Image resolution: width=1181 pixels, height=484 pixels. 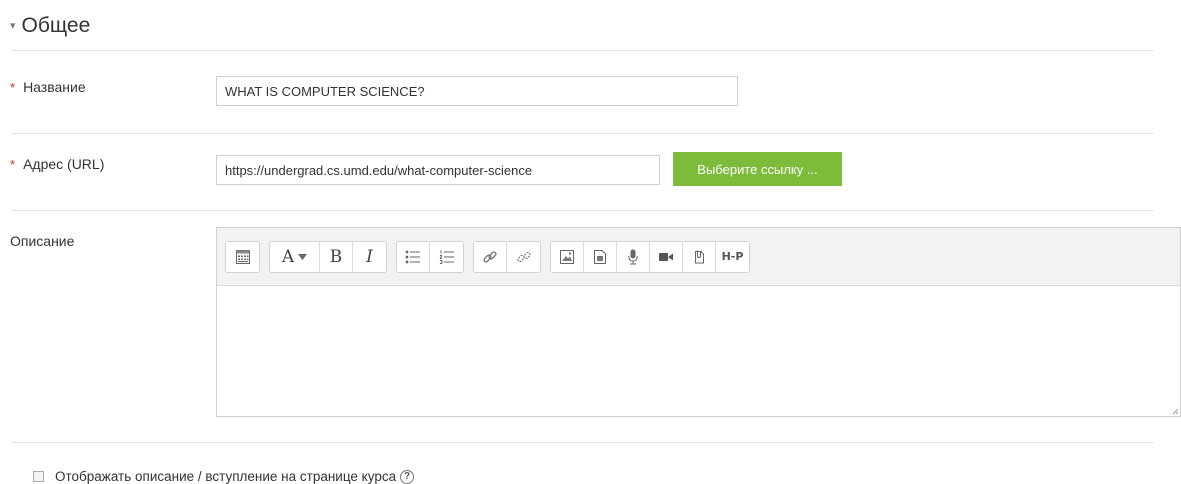 I want to click on toolbar-group-media: H-P, so click(x=650, y=256).